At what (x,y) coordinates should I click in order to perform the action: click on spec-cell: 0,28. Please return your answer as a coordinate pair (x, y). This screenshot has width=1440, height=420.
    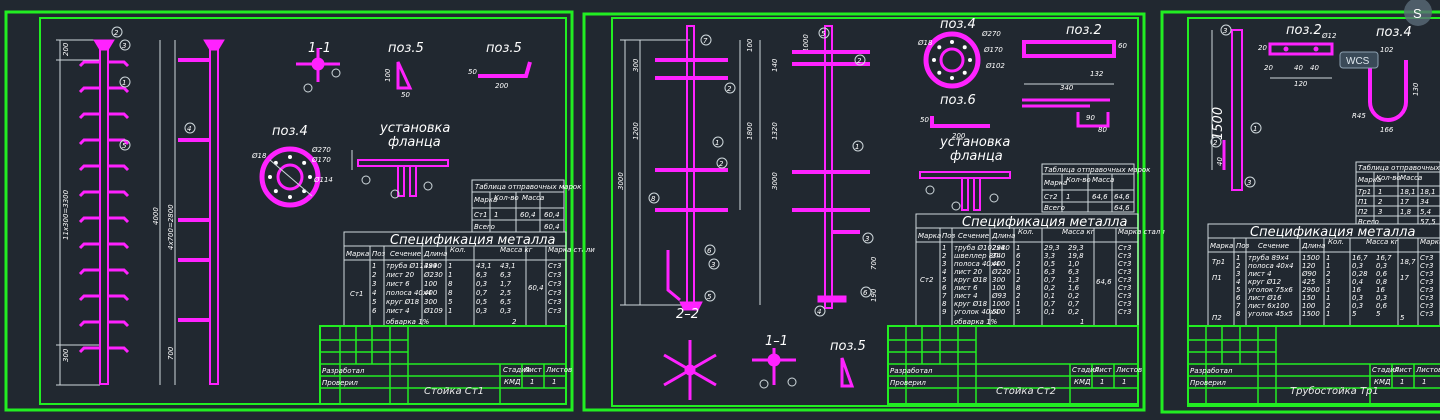
    Looking at the image, I should click on (1360, 274).